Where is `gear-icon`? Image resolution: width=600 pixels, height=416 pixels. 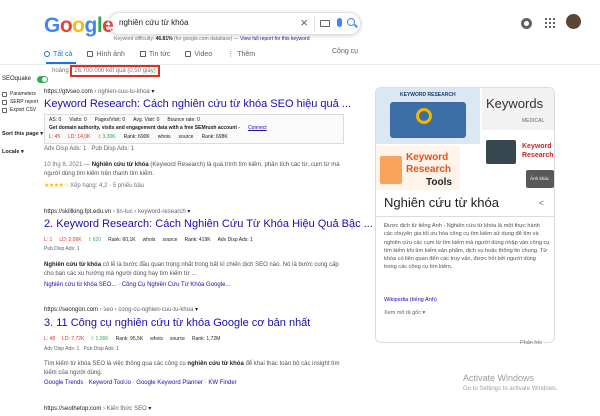 gear-icon is located at coordinates (526, 23).